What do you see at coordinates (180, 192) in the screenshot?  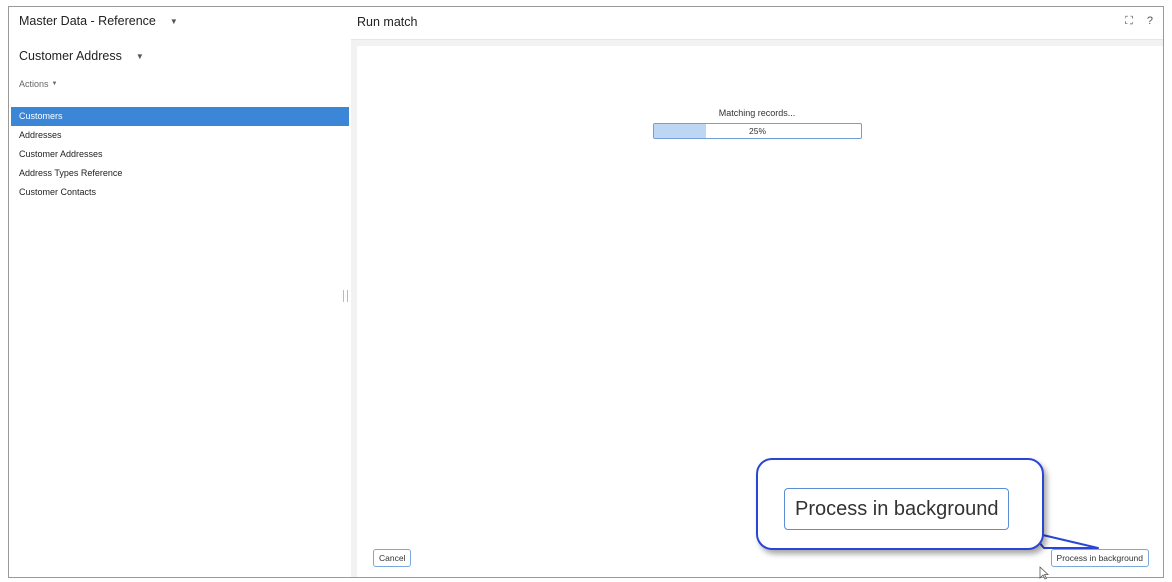 I see `nav-item-customer-contacts: Customer Contacts` at bounding box center [180, 192].